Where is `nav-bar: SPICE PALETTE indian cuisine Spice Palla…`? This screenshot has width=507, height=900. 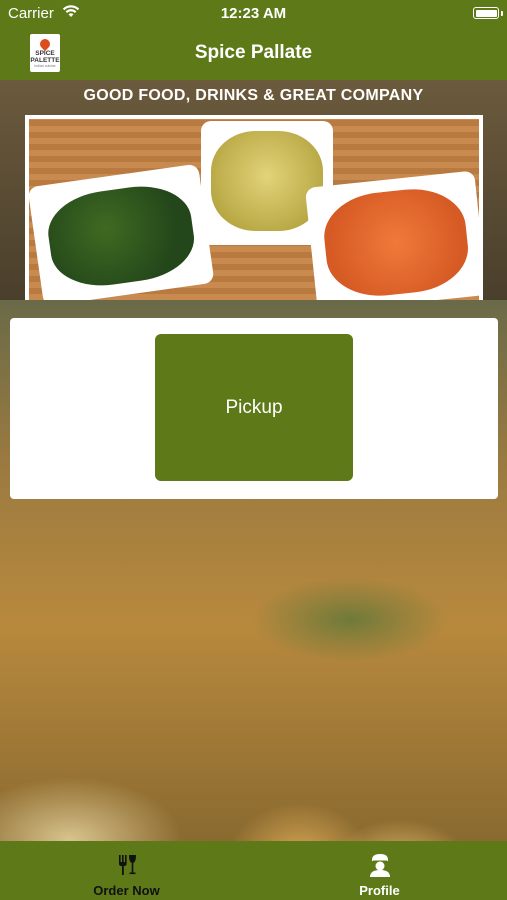
nav-bar: SPICE PALETTE indian cuisine Spice Palla… is located at coordinates (253, 54).